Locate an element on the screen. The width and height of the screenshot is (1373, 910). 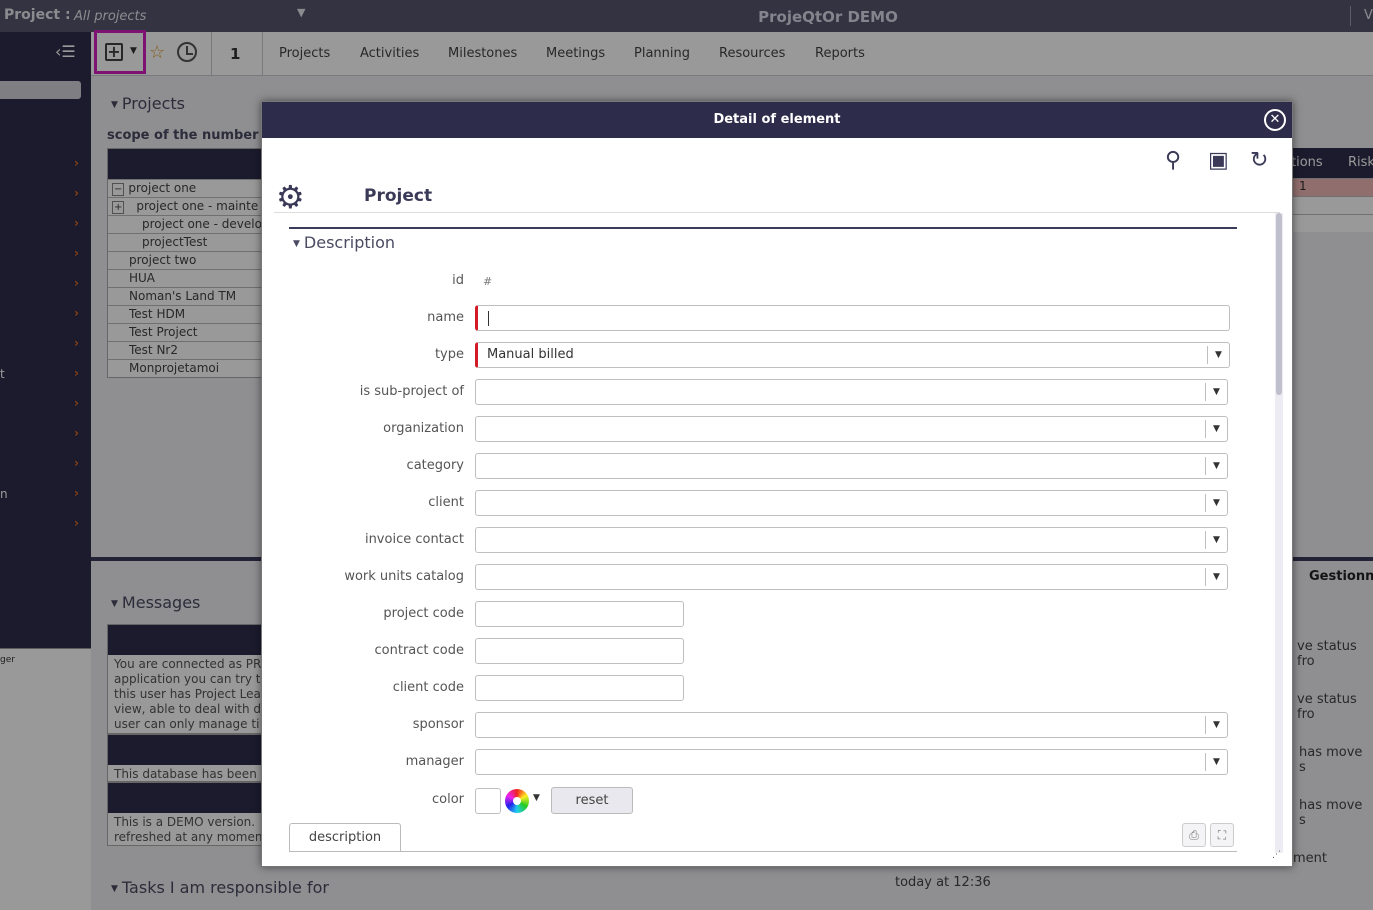
sponsor-select: ▼ is located at coordinates (851, 725).